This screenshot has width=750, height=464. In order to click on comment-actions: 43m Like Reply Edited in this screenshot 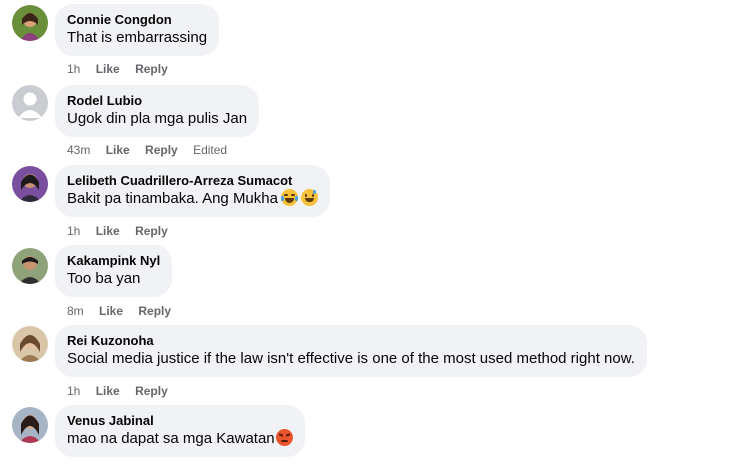, I will do `click(153, 150)`.